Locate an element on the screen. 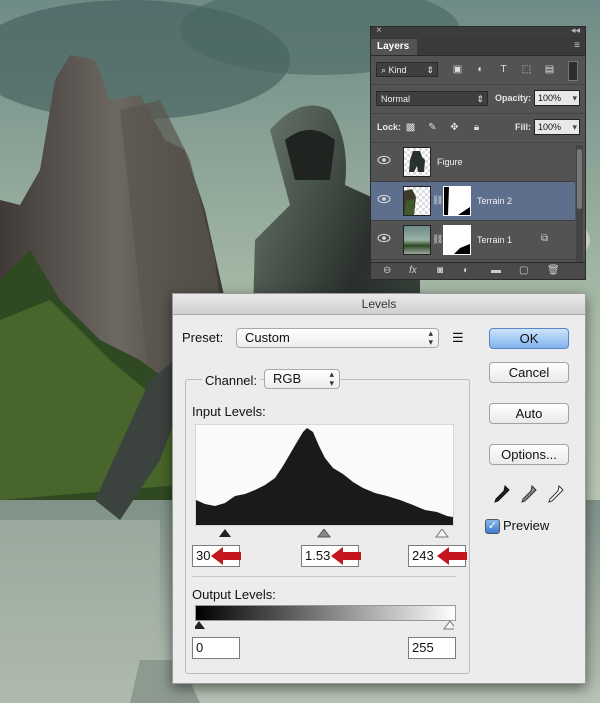  output-white-field: 255 is located at coordinates (432, 648).